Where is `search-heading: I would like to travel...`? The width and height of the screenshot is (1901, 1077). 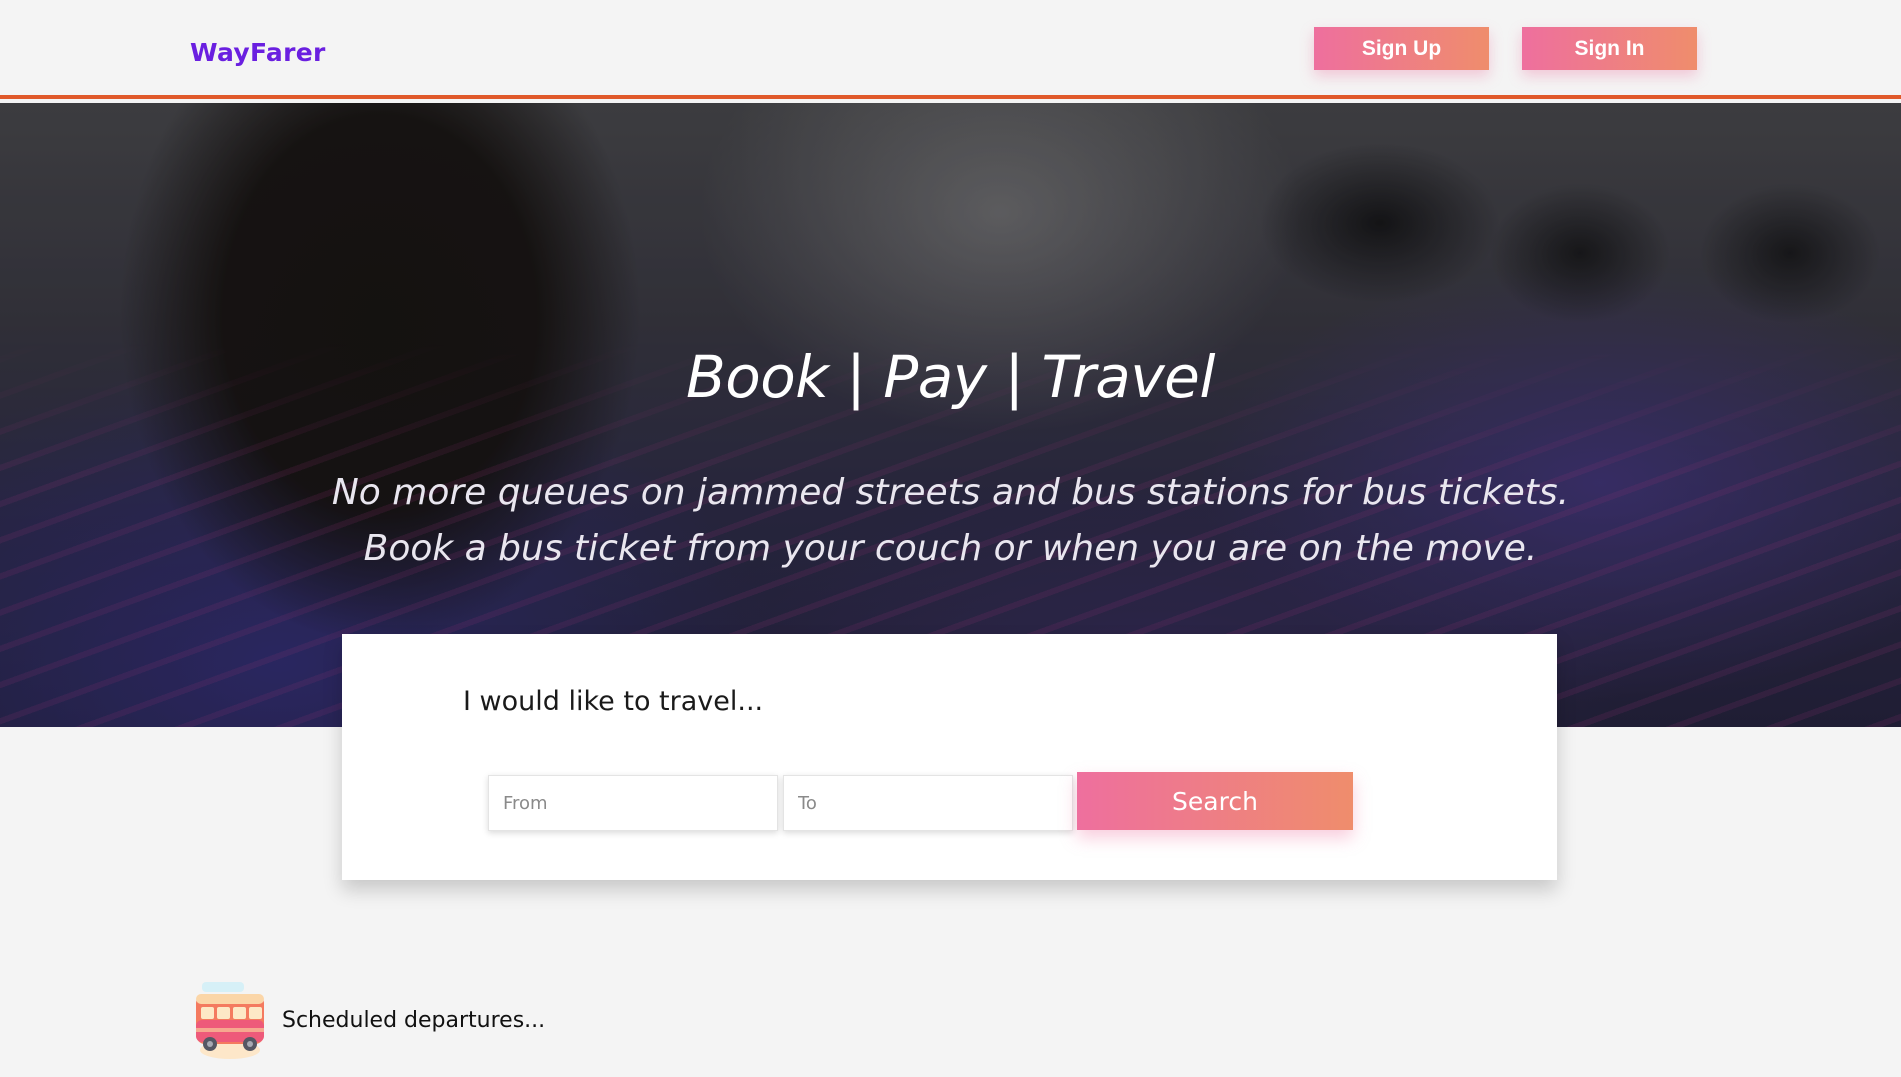
search-heading: I would like to travel... is located at coordinates (613, 701).